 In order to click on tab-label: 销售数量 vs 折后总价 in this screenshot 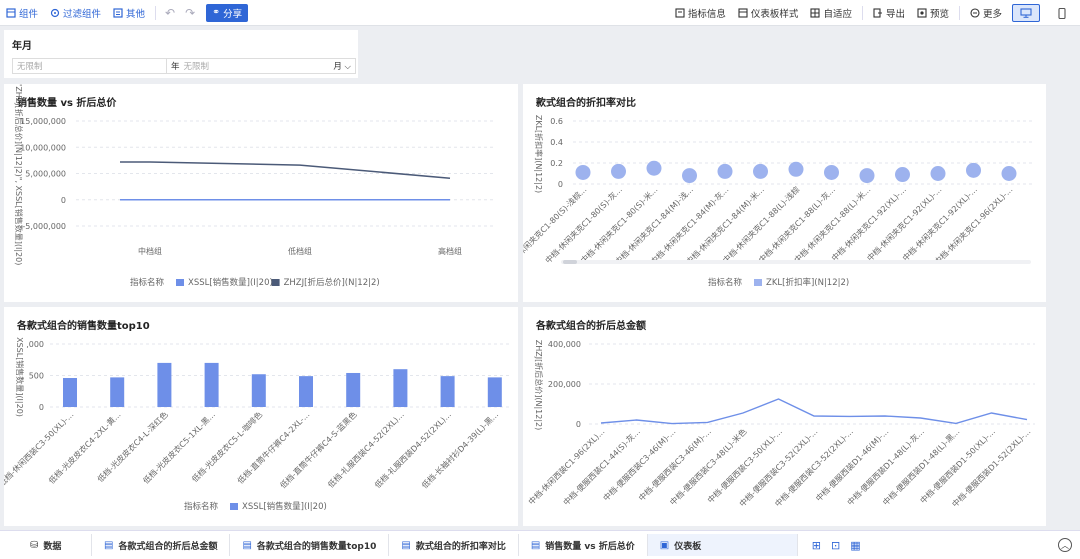, I will do `click(590, 546)`.